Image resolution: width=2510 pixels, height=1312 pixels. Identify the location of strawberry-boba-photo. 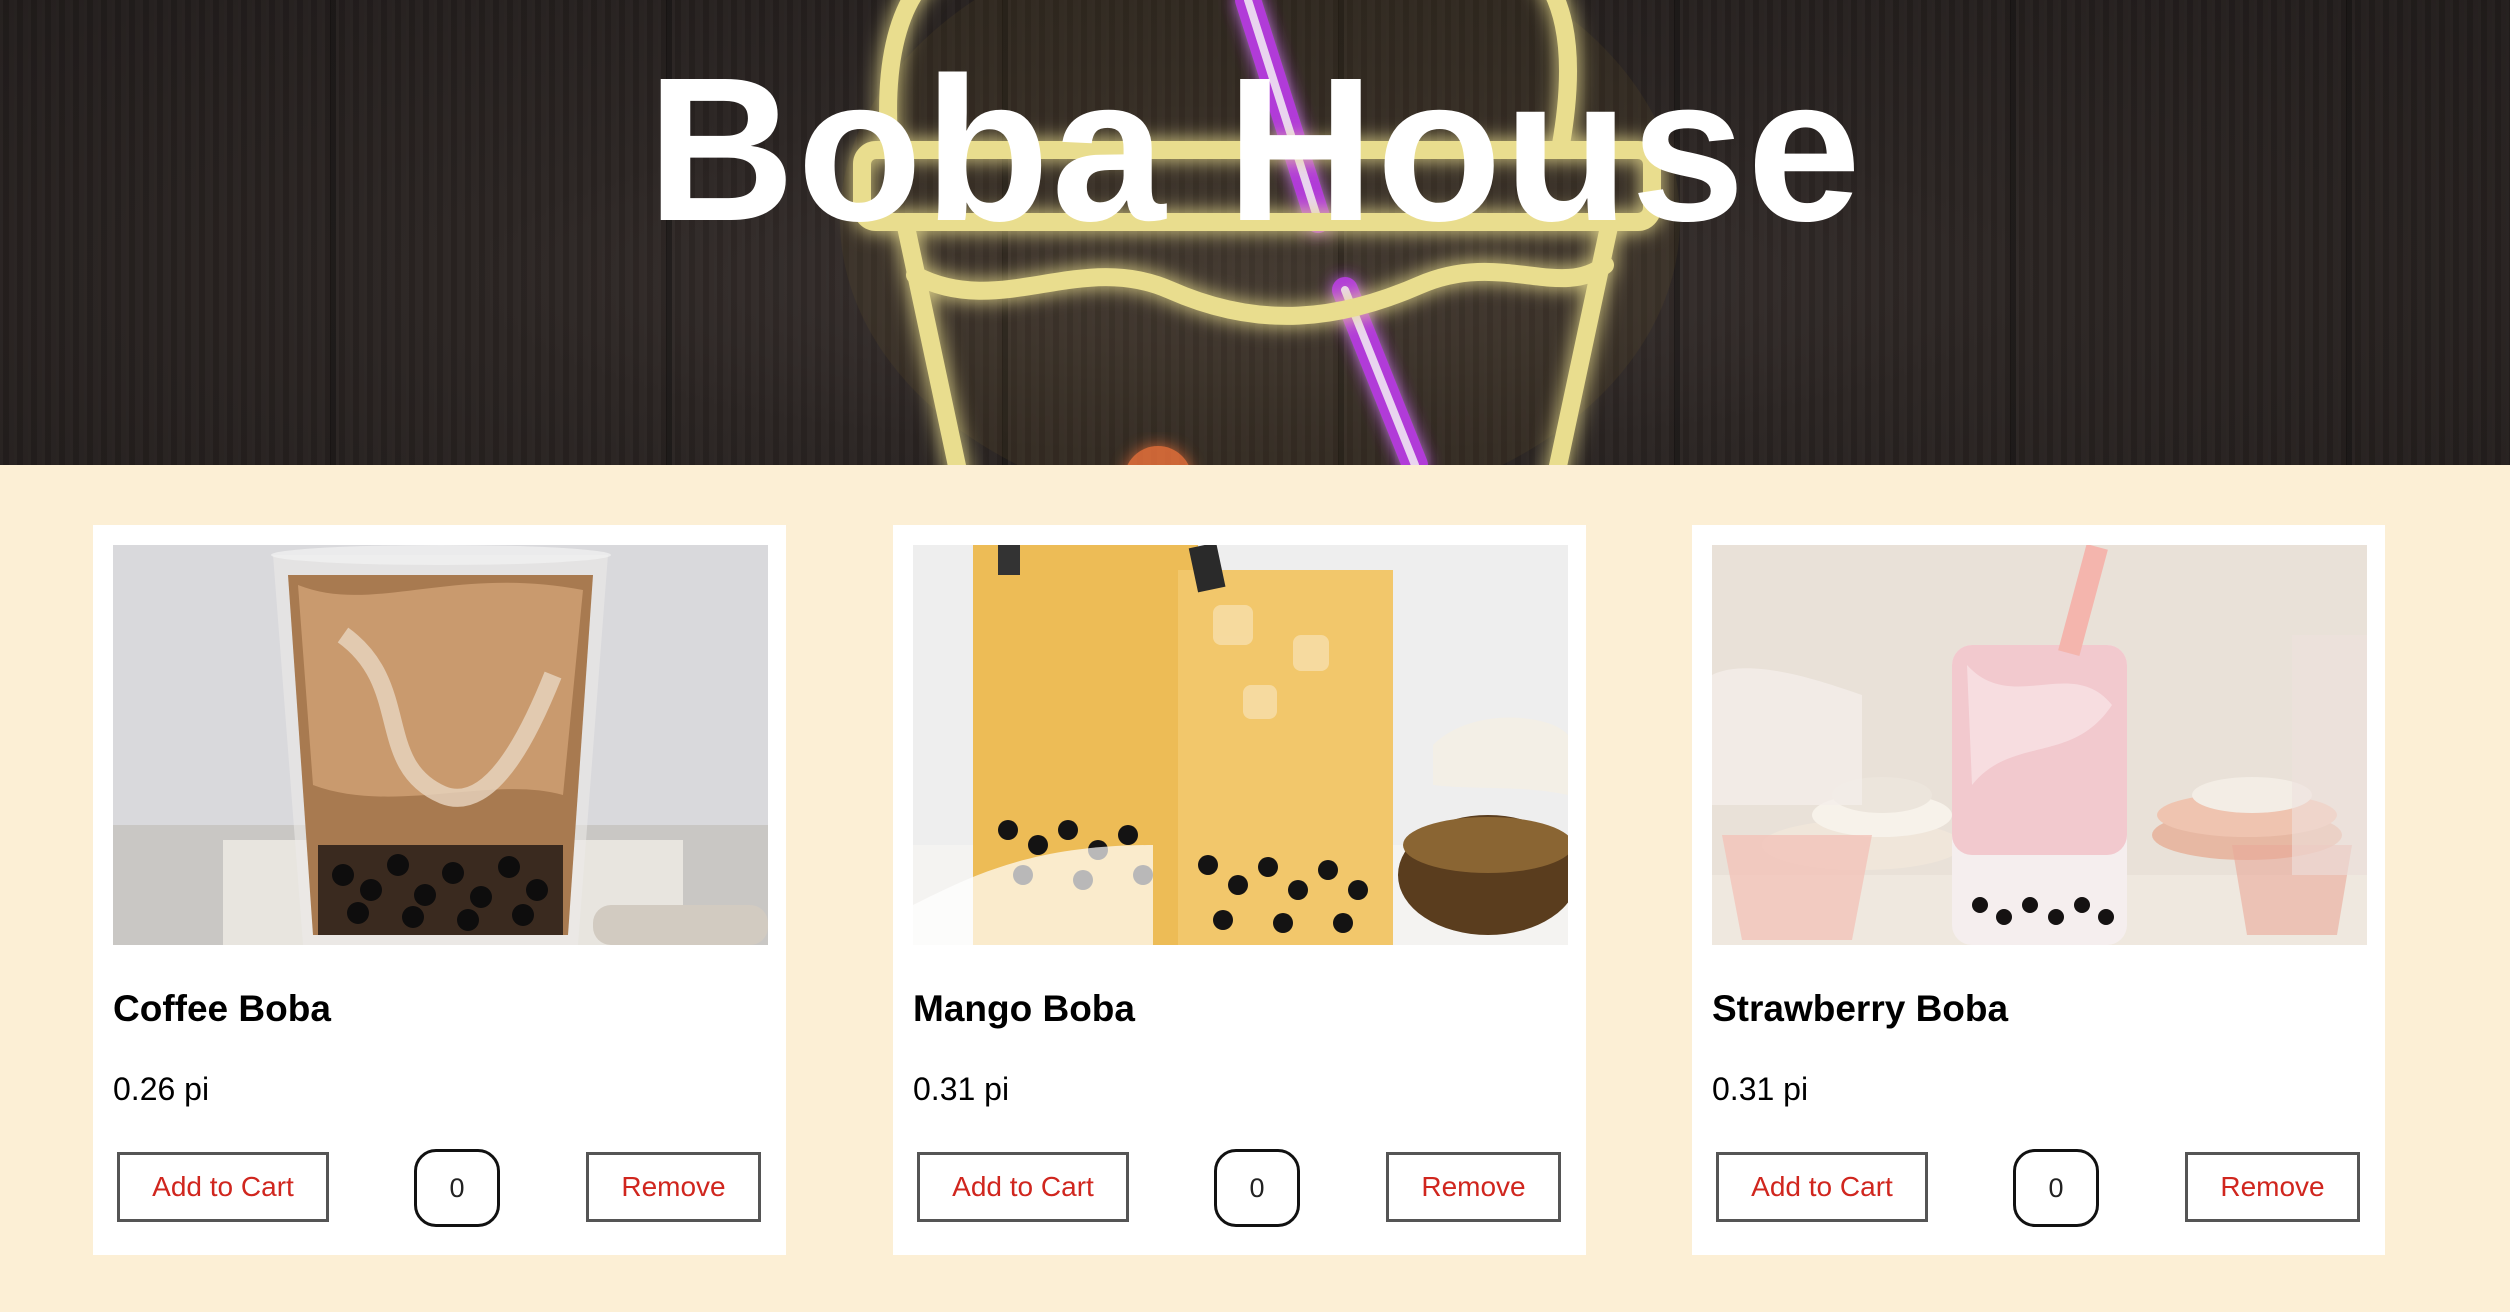
(2039, 745).